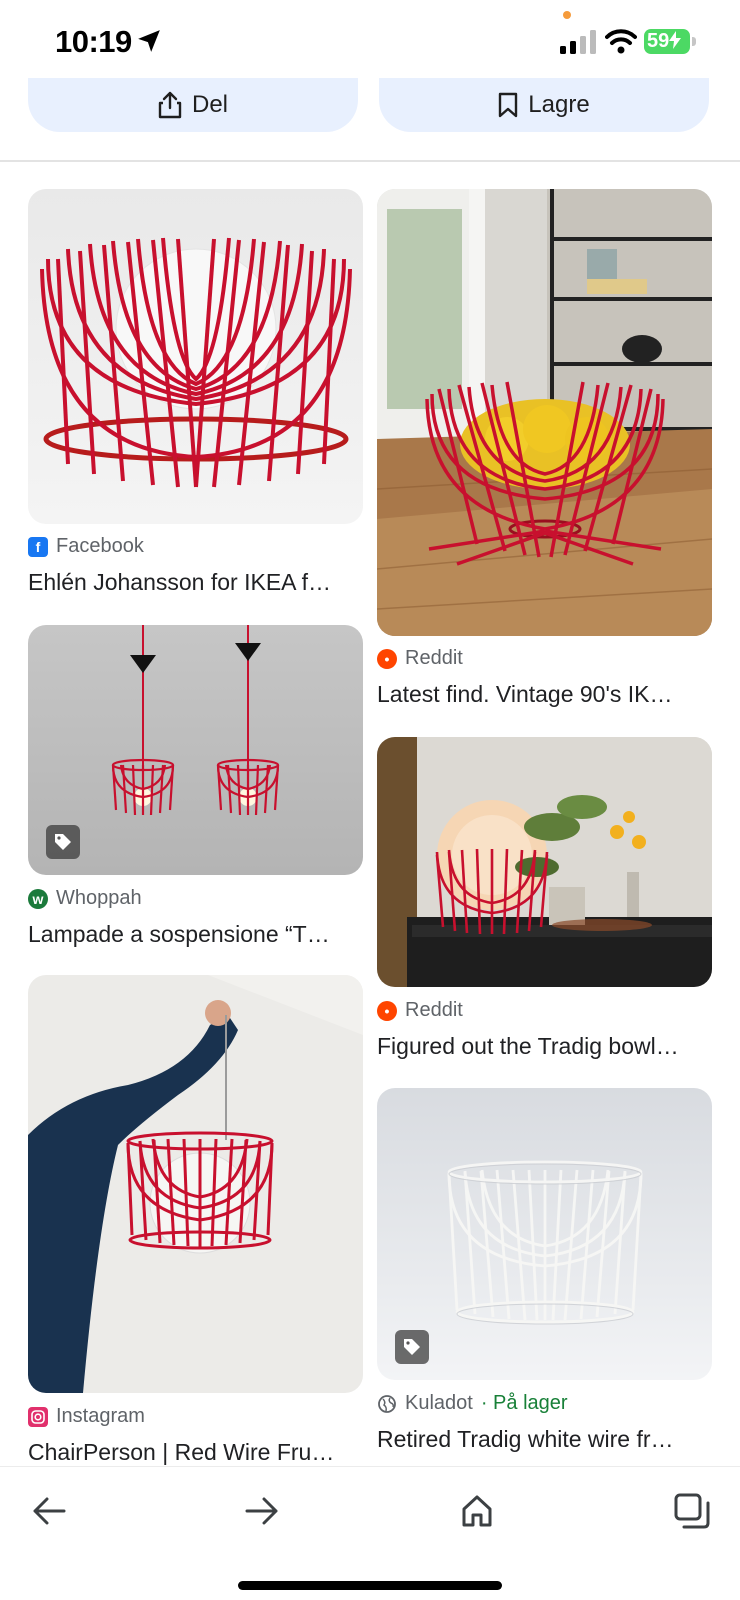 This screenshot has height=1600, width=740. Describe the element at coordinates (567, 15) in the screenshot. I see `privacy-indicator-dot` at that location.